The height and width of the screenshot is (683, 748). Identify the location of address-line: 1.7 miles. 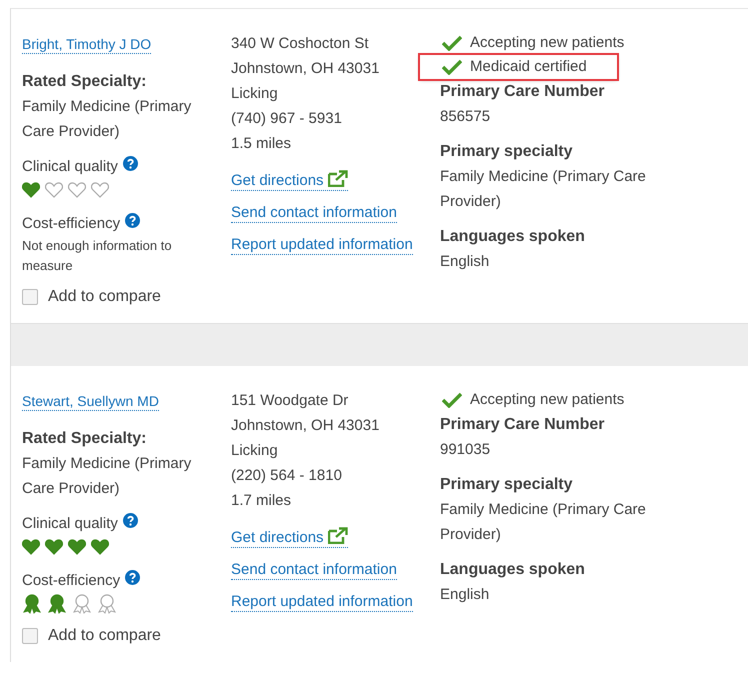
(261, 501).